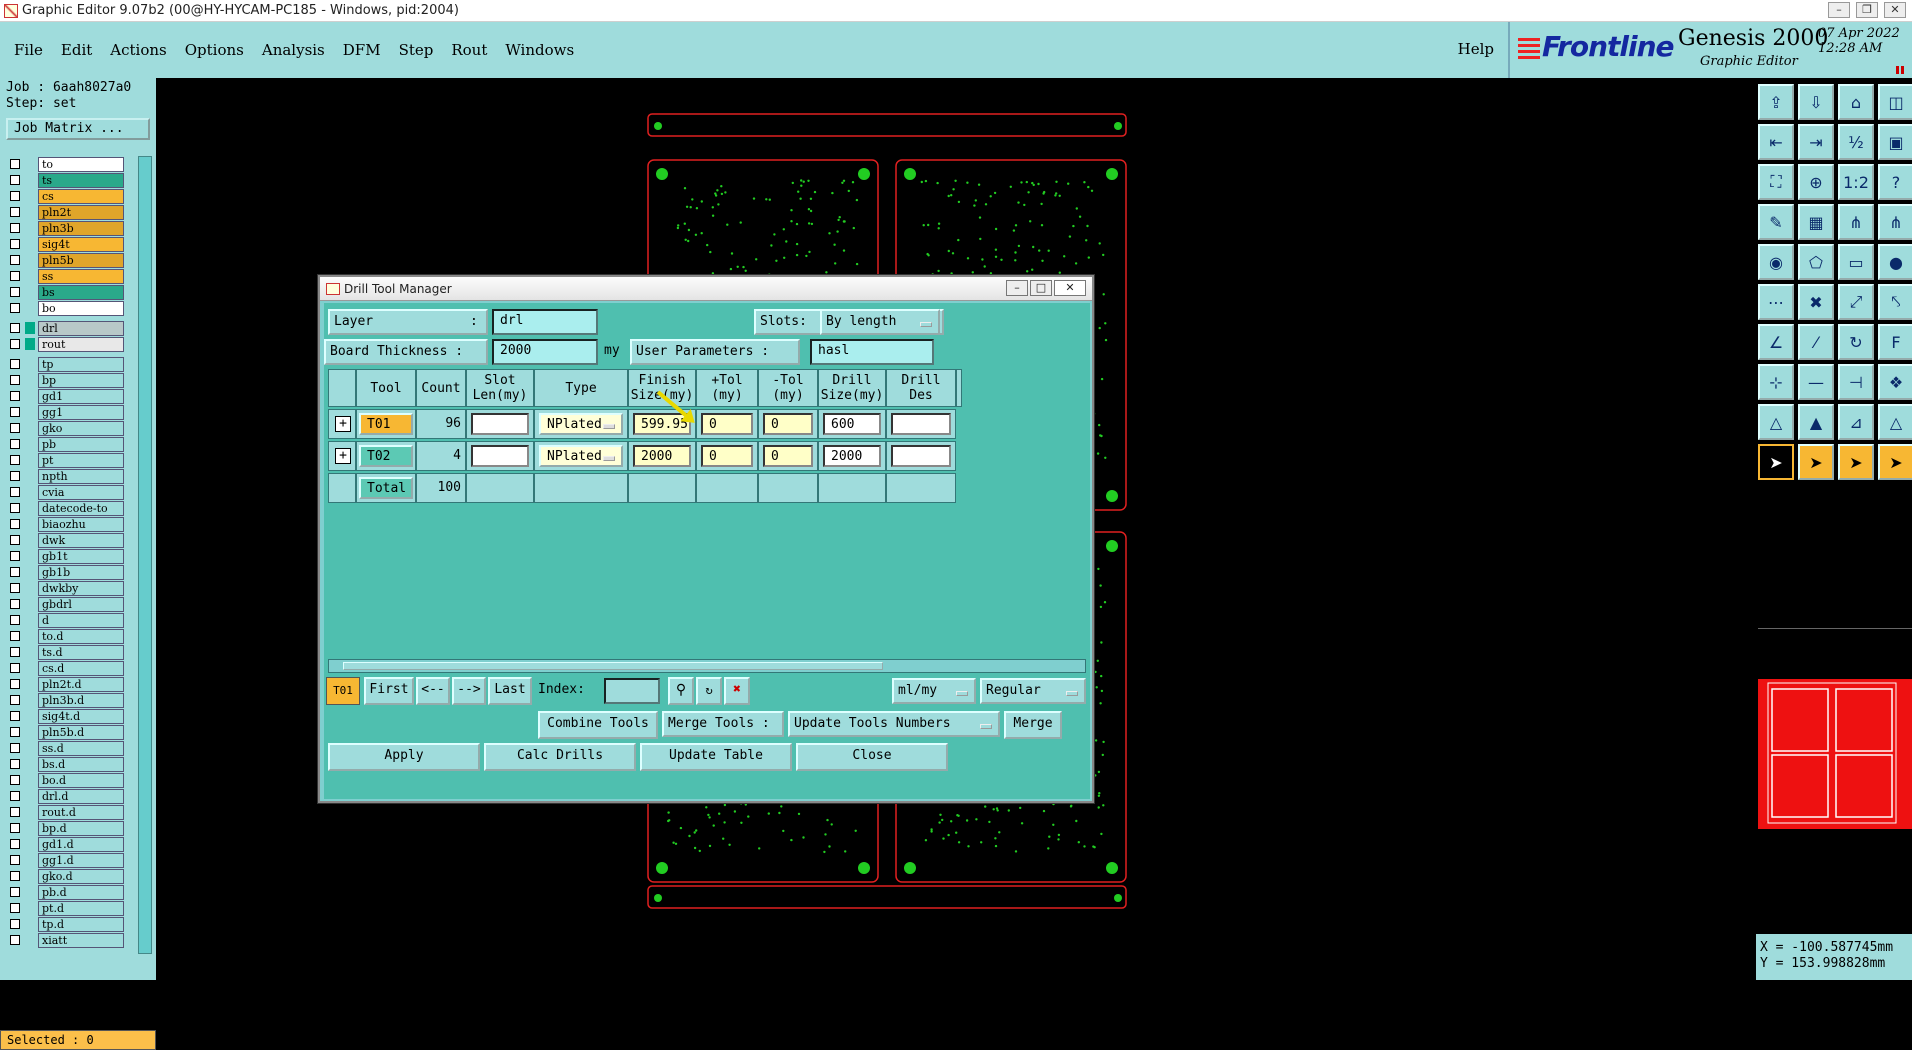 This screenshot has width=1912, height=1050. I want to click on layer-name: tp, so click(81, 364).